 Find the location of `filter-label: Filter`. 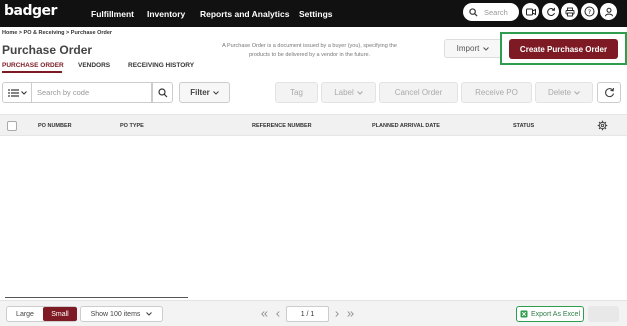

filter-label: Filter is located at coordinates (200, 92).